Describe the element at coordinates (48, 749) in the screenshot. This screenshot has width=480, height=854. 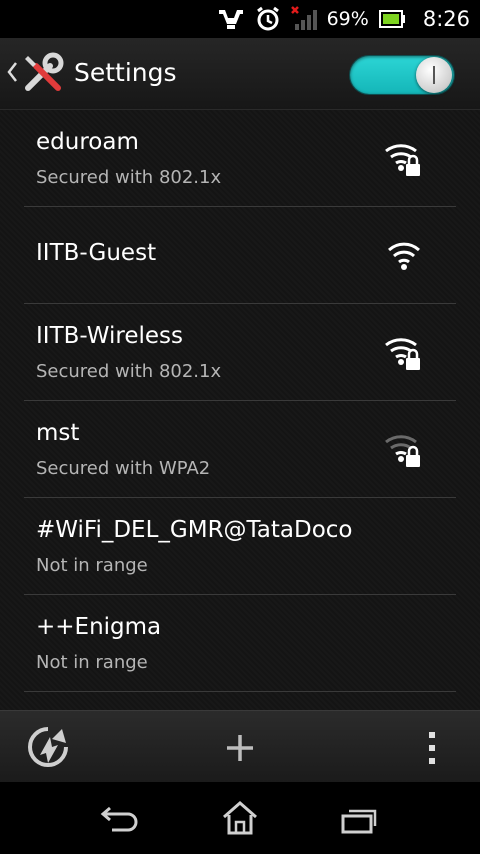
I see `wps-icon` at that location.